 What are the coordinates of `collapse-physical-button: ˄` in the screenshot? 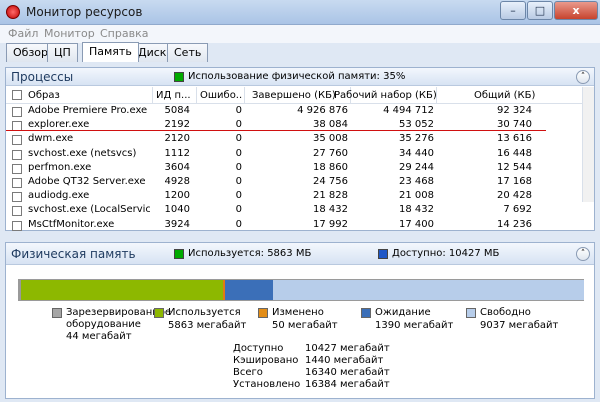 It's located at (583, 254).